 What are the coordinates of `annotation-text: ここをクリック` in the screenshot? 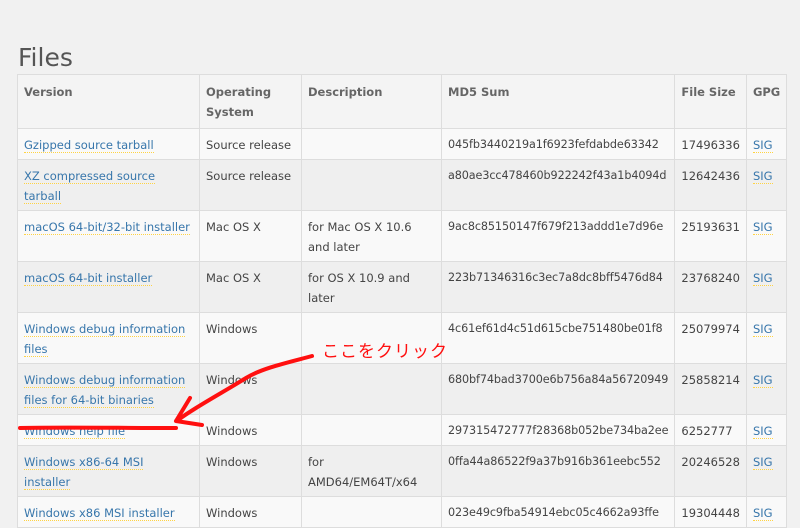 It's located at (385, 349).